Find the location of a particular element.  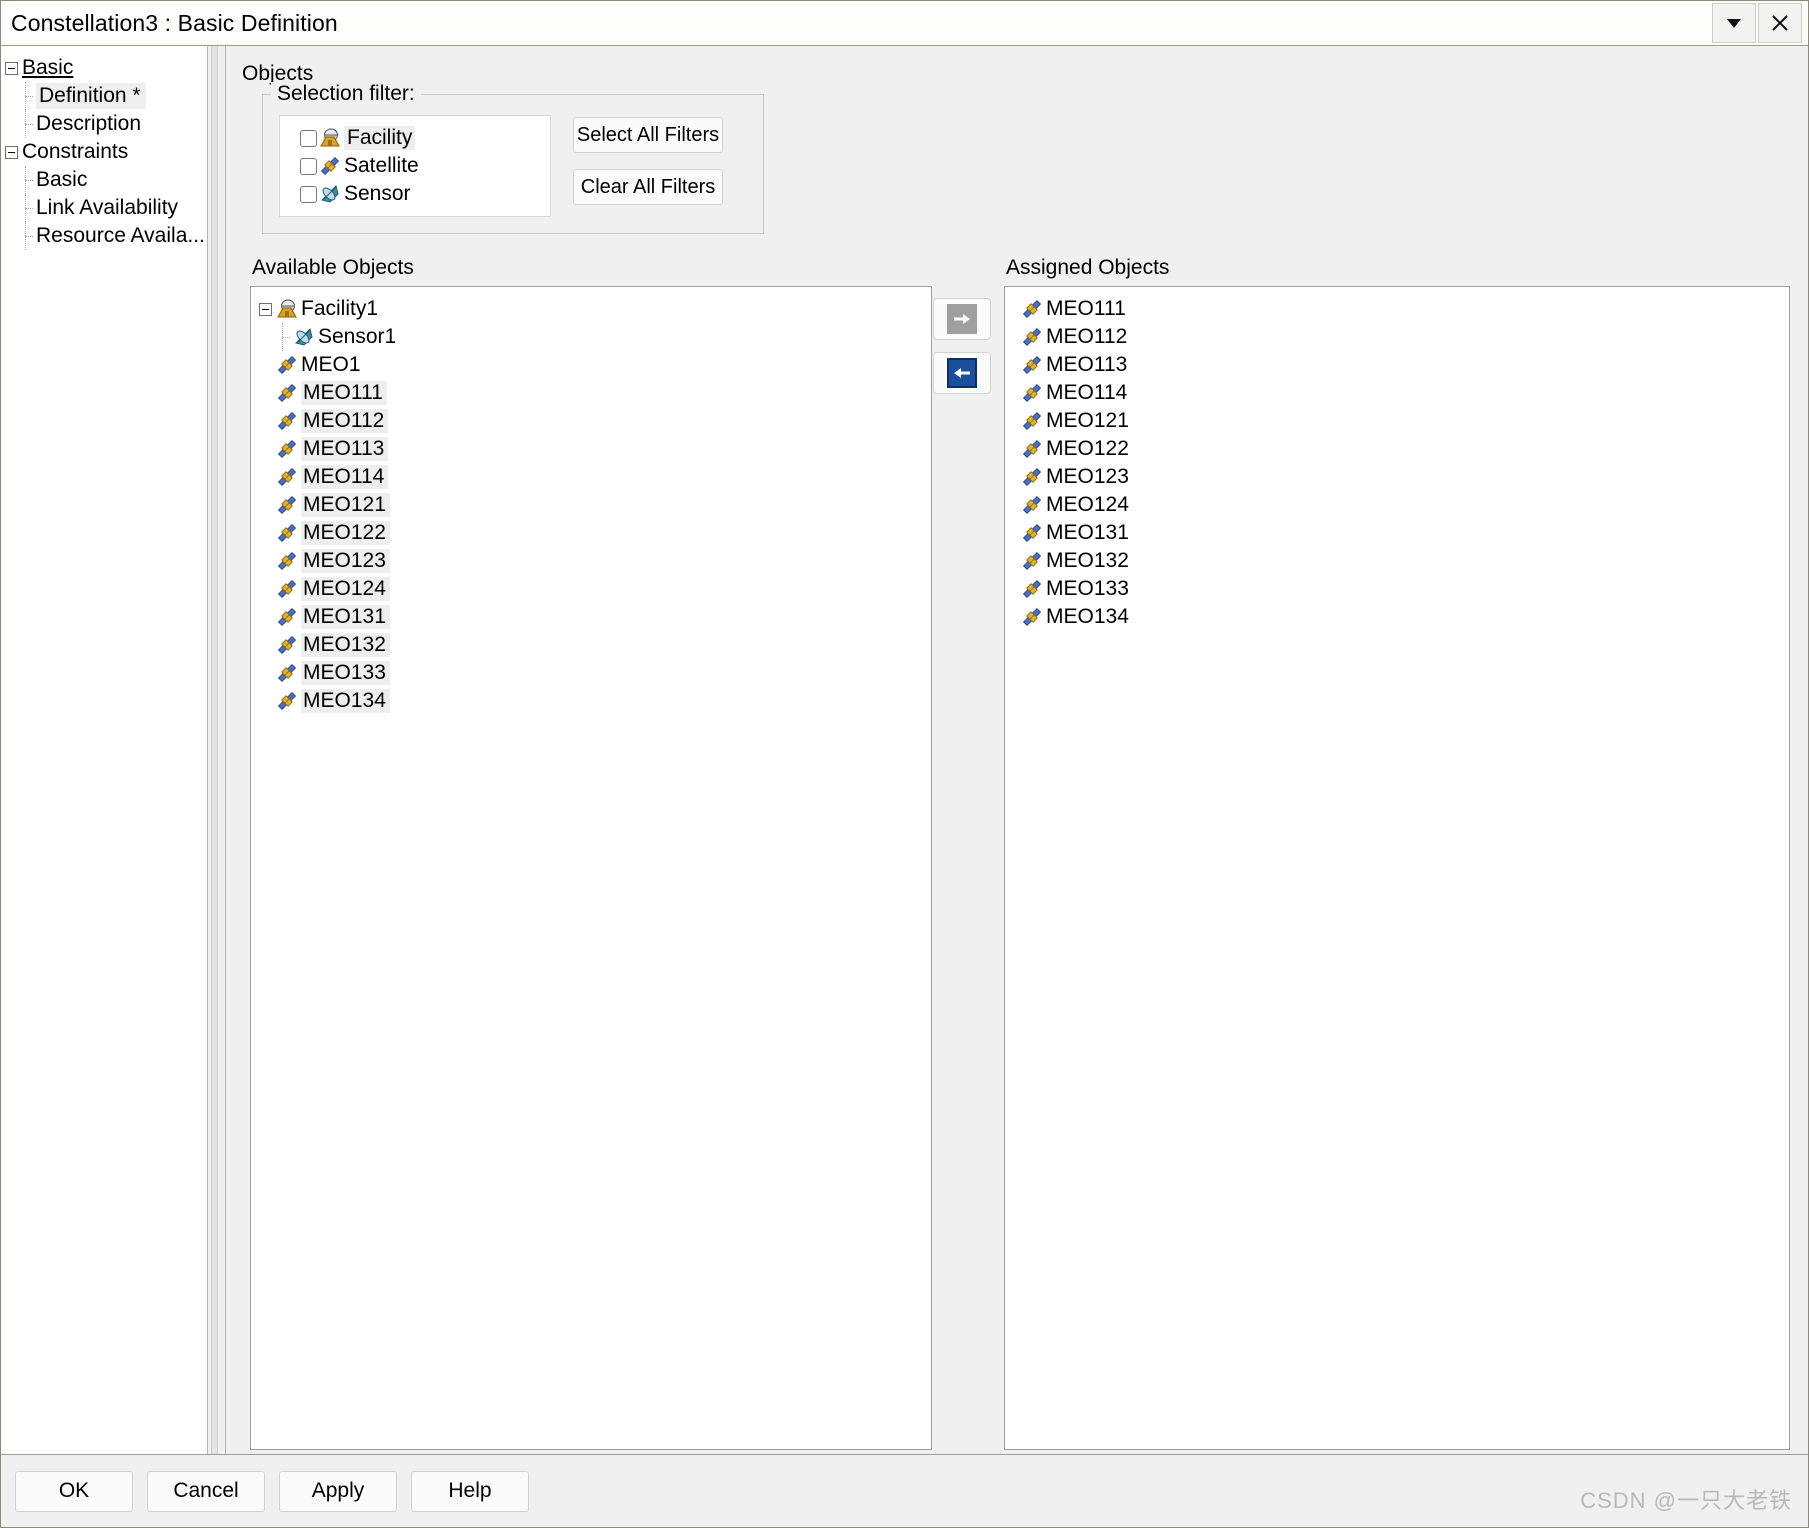

assigned-list-item-label: MEO114 is located at coordinates (1087, 392).